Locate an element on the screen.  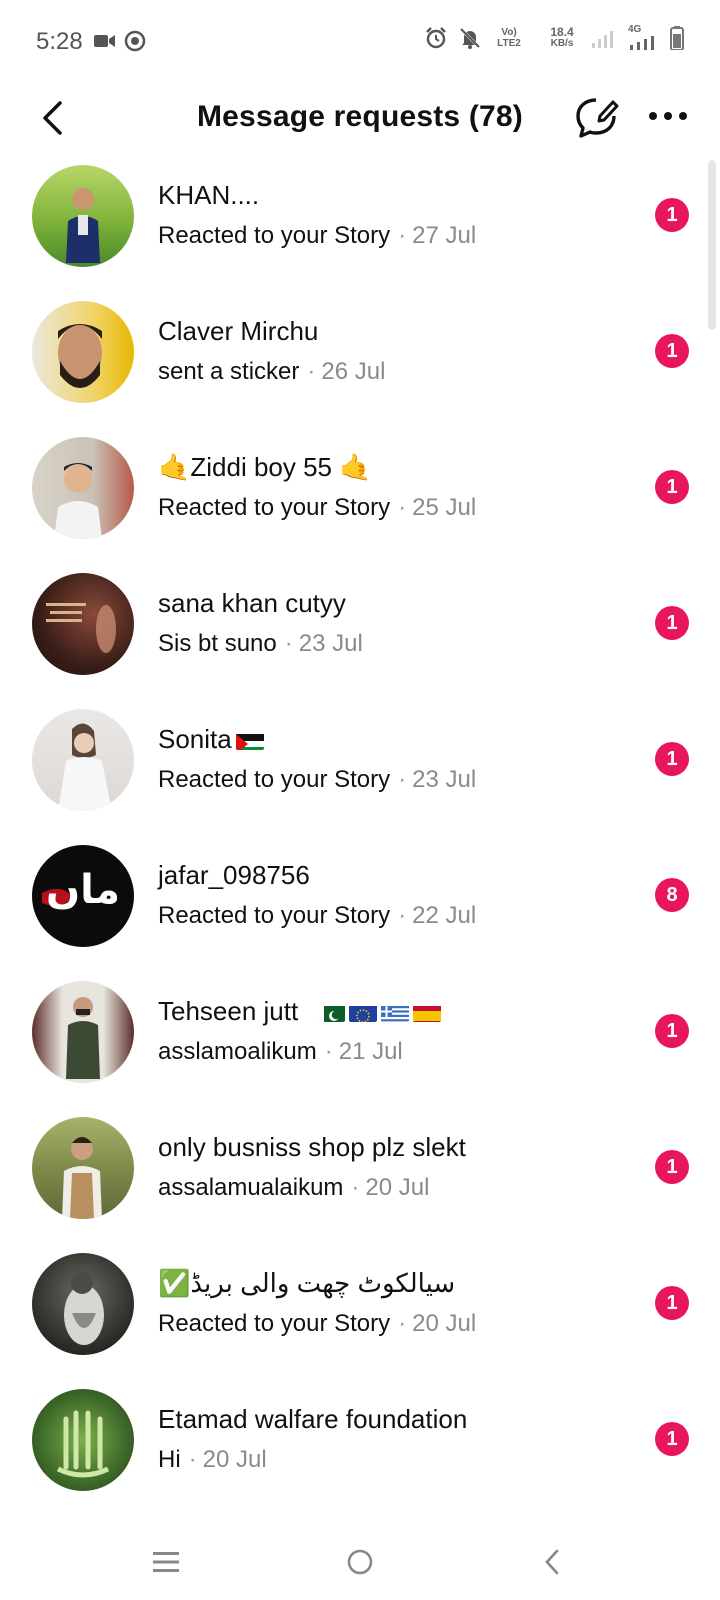
avatar: ماں is located at coordinates (83, 896).